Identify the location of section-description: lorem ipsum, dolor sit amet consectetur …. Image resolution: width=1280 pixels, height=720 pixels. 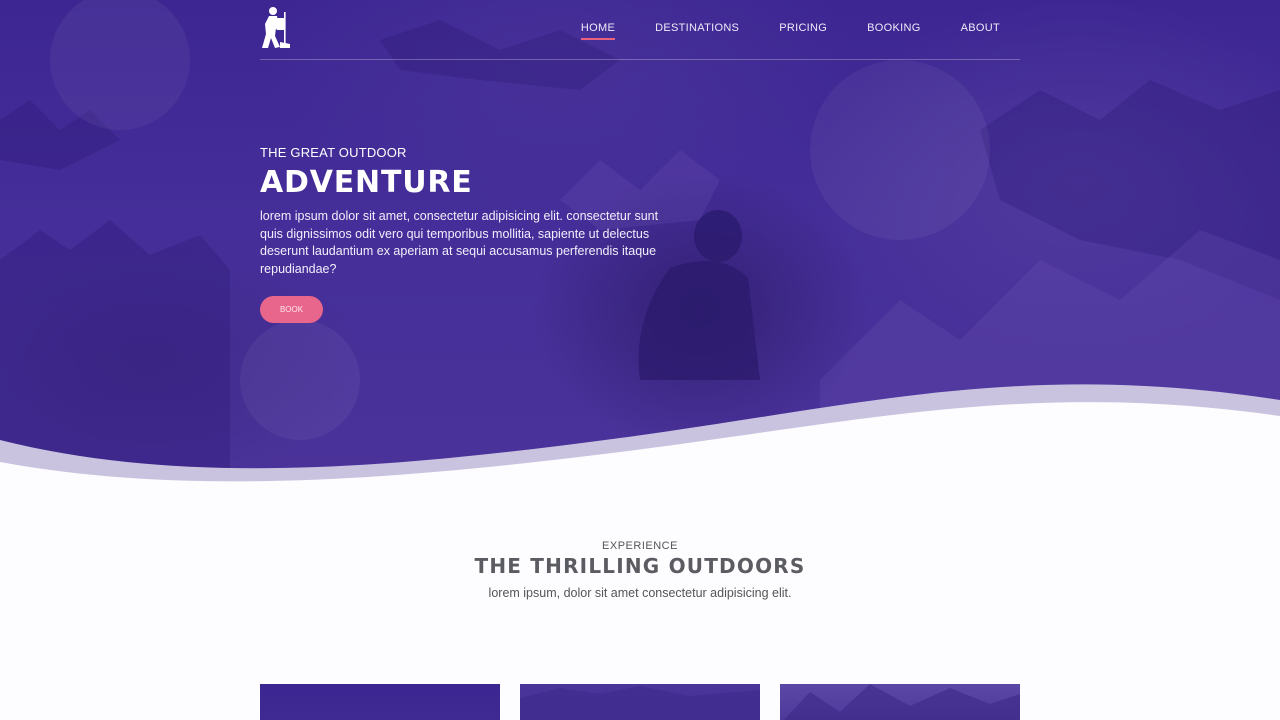
(640, 593).